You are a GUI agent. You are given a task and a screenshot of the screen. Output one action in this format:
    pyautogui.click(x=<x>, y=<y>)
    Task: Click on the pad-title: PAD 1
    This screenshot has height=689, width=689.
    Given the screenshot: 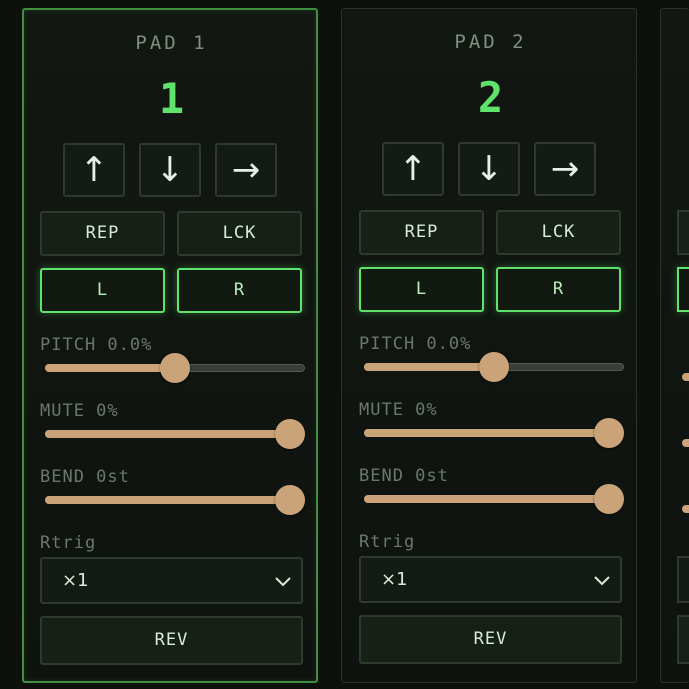 What is the action you would take?
    pyautogui.click(x=171, y=43)
    